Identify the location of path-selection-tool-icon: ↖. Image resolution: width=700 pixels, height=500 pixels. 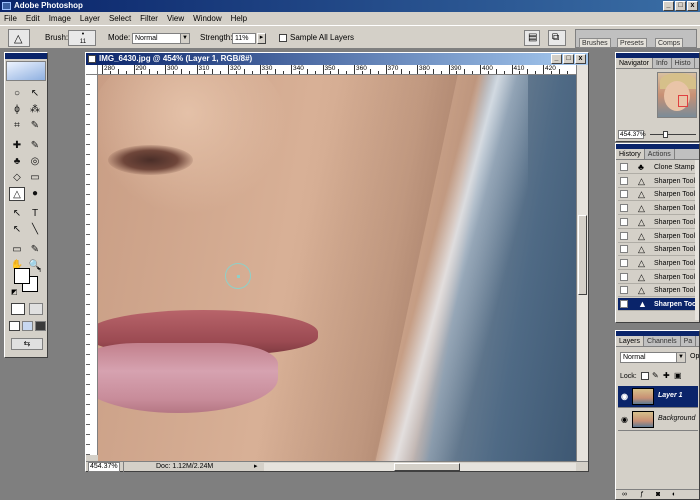
(17, 214).